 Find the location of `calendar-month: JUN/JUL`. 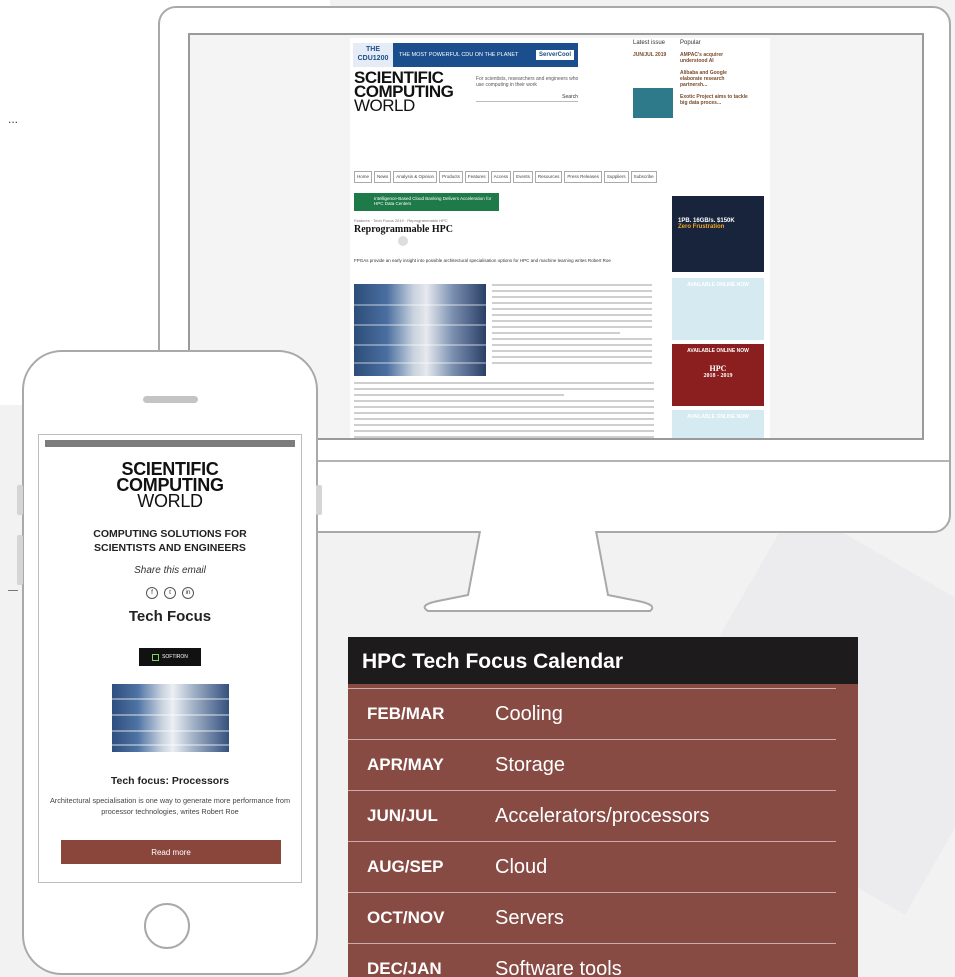

calendar-month: JUN/JUL is located at coordinates (431, 816).